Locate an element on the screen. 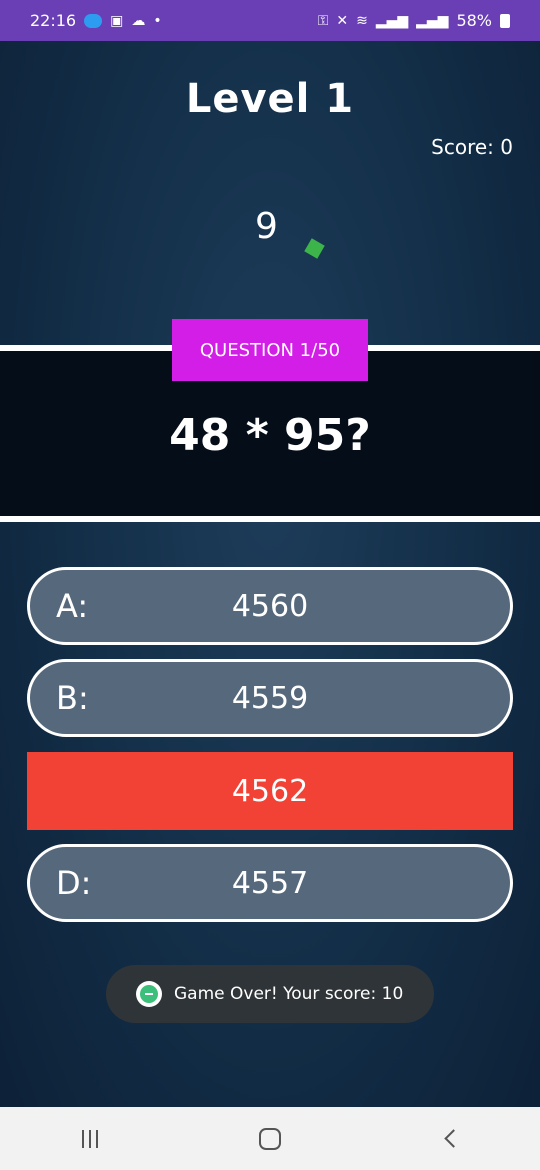 This screenshot has width=540, height=1170. clock: 22:16 is located at coordinates (53, 20).